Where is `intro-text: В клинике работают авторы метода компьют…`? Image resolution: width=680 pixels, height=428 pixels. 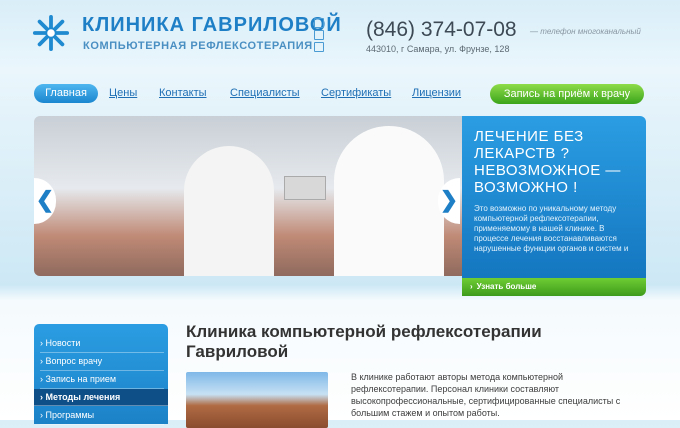
intro-text: В клинике работают авторы метода компьют… is located at coordinates (486, 395).